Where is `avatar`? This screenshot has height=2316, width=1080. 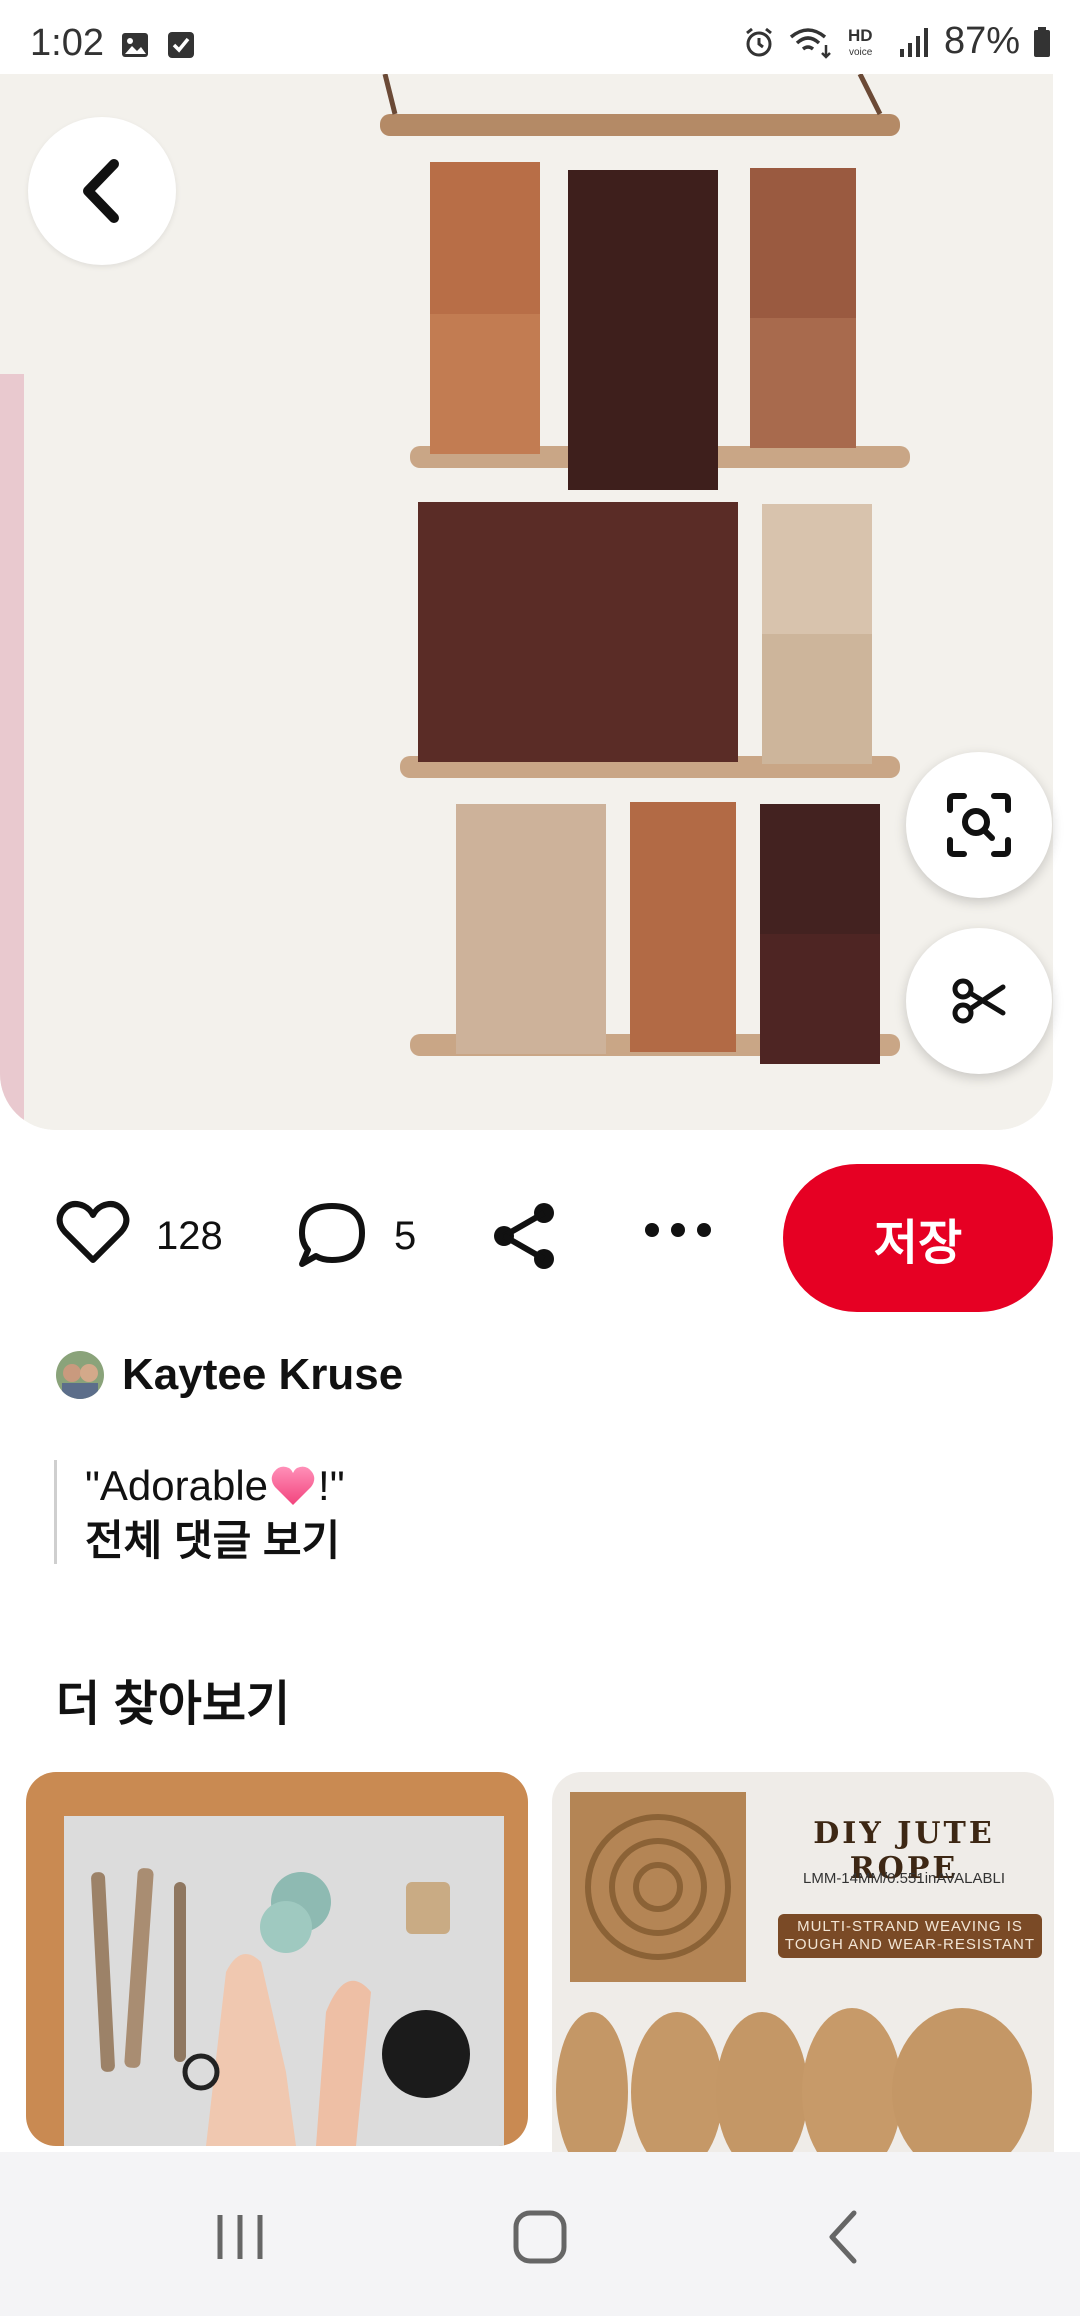
avatar is located at coordinates (80, 1375).